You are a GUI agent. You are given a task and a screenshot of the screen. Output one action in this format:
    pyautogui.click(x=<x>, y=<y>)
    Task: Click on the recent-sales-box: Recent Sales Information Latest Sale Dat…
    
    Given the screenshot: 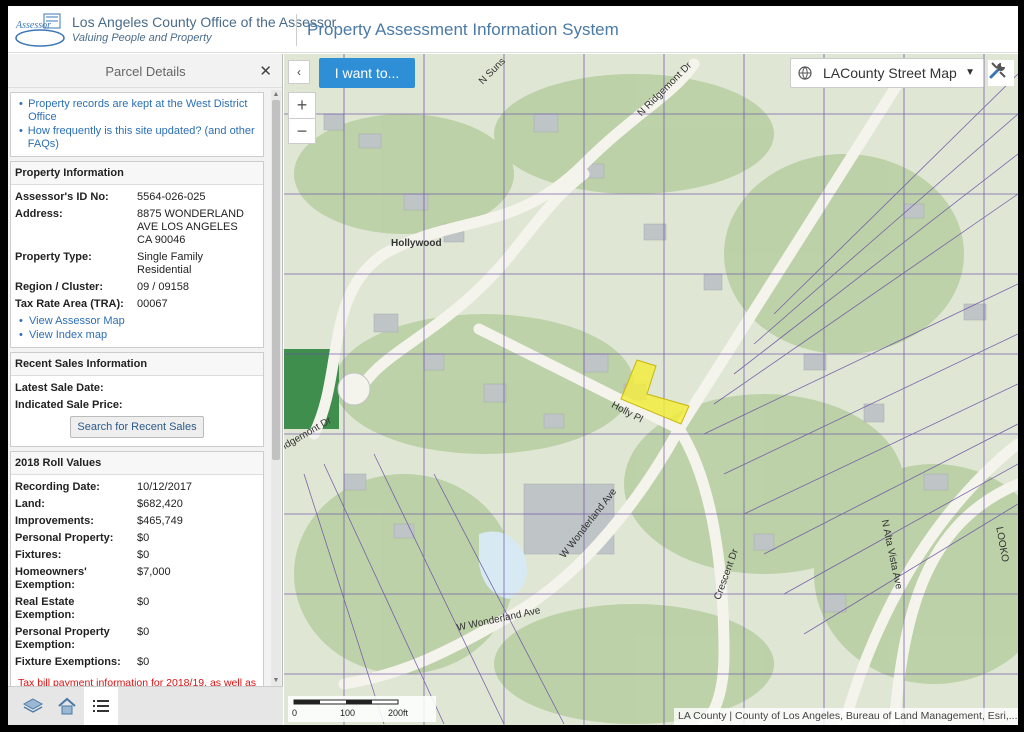 What is the action you would take?
    pyautogui.click(x=137, y=399)
    